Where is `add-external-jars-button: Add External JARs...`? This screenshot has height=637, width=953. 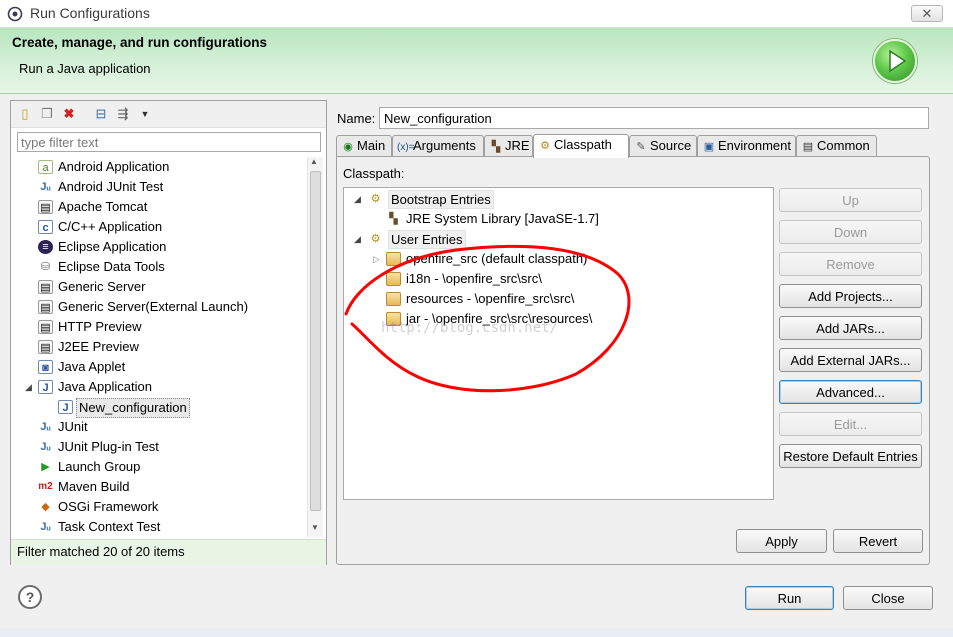 add-external-jars-button: Add External JARs... is located at coordinates (850, 360).